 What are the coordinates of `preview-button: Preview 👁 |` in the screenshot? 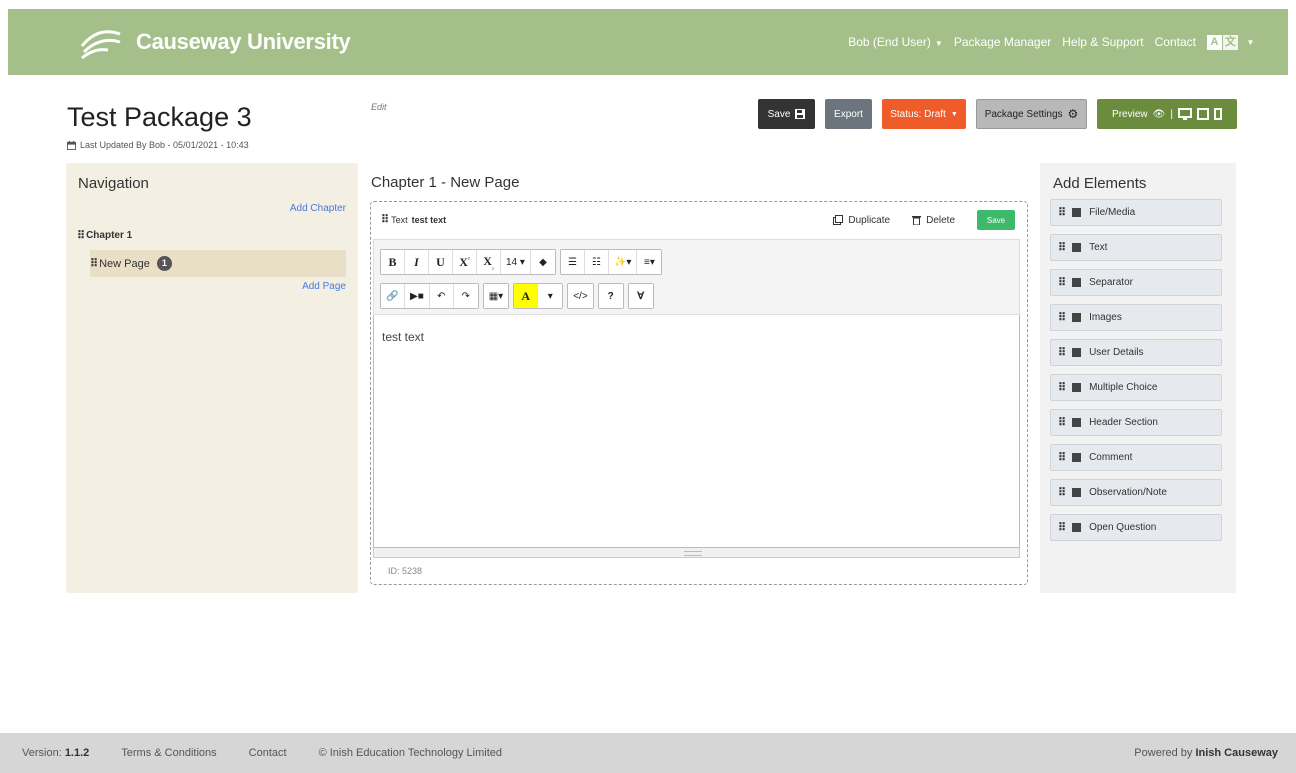 It's located at (1167, 114).